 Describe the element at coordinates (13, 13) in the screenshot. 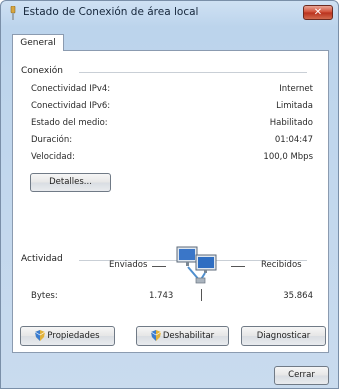

I see `network-plug-icon` at that location.